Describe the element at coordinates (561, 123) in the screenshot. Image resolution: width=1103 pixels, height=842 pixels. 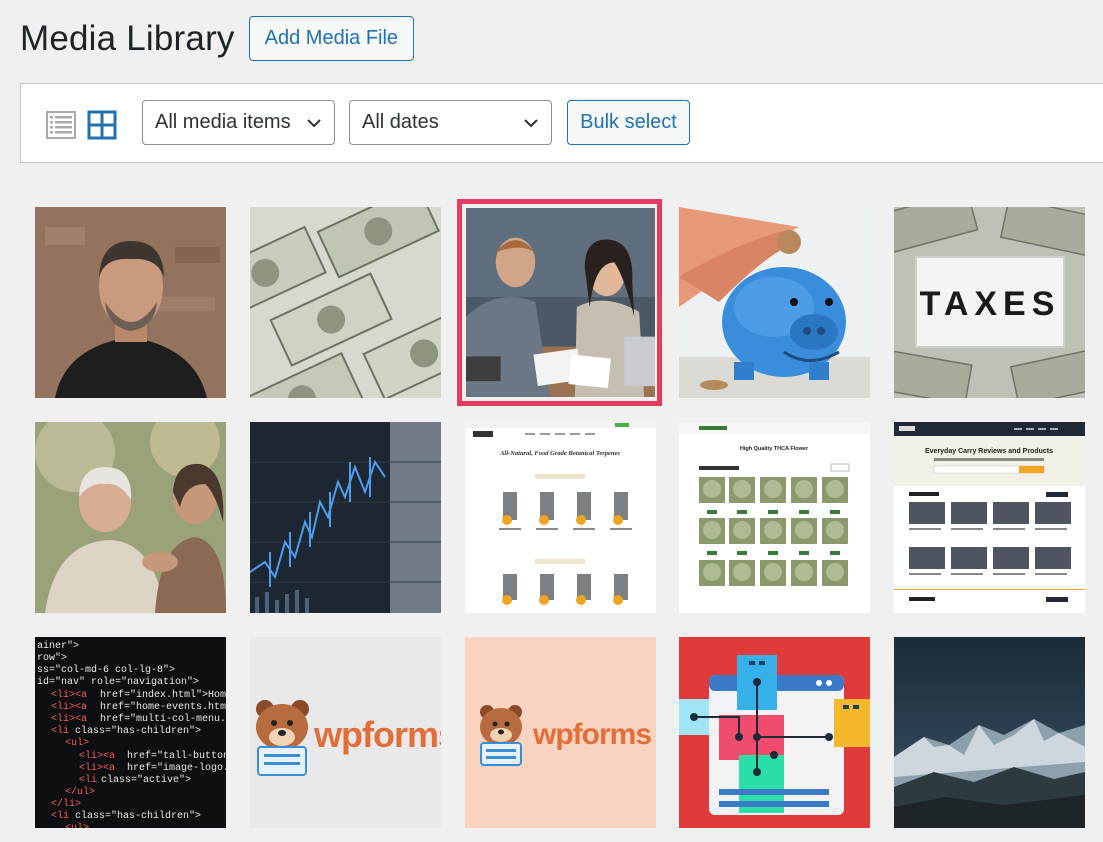
I see `media-toolbar: All media items All dates Bulk select` at that location.